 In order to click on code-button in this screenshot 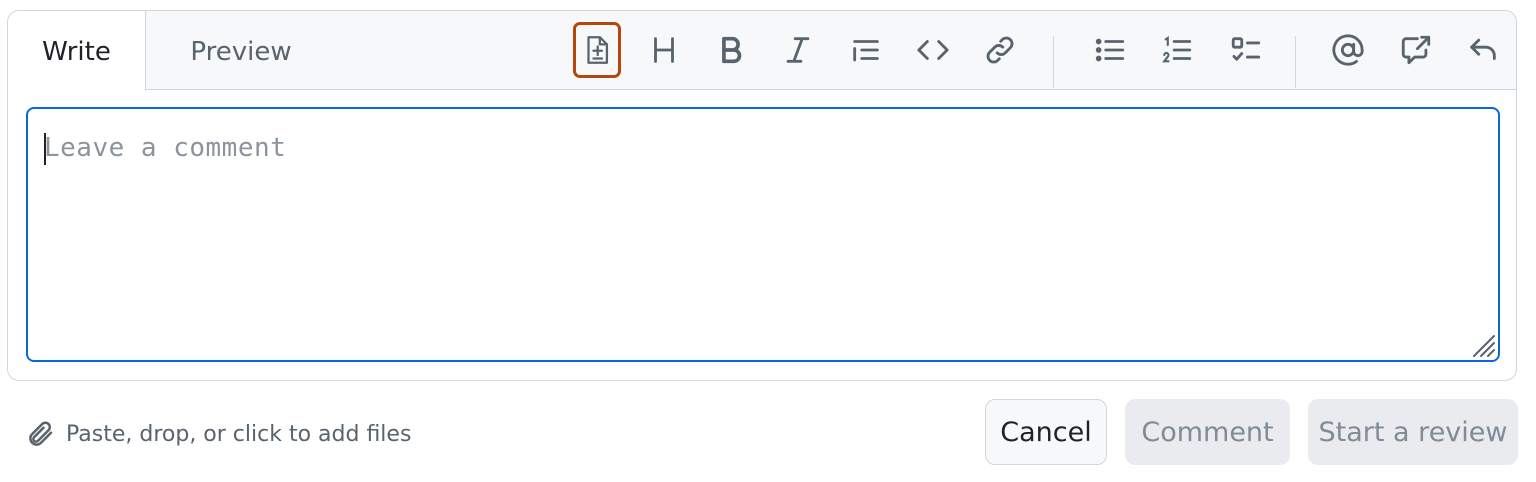, I will do `click(933, 50)`.